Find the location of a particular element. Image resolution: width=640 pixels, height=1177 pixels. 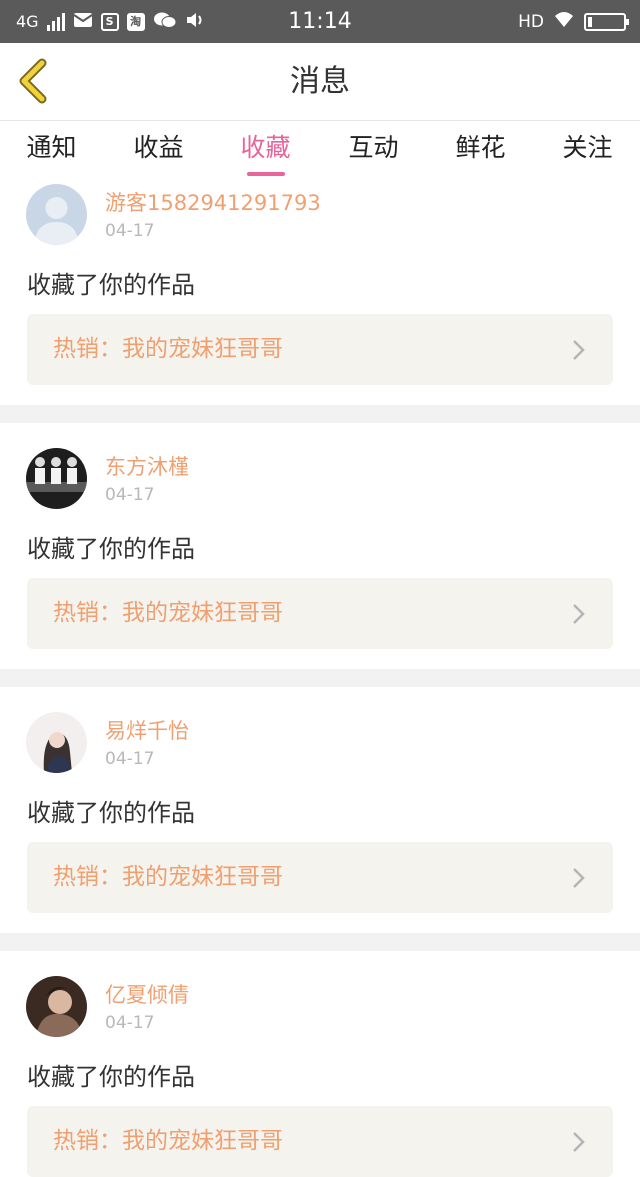

tab-flowers: 鲜花 is located at coordinates (480, 150).